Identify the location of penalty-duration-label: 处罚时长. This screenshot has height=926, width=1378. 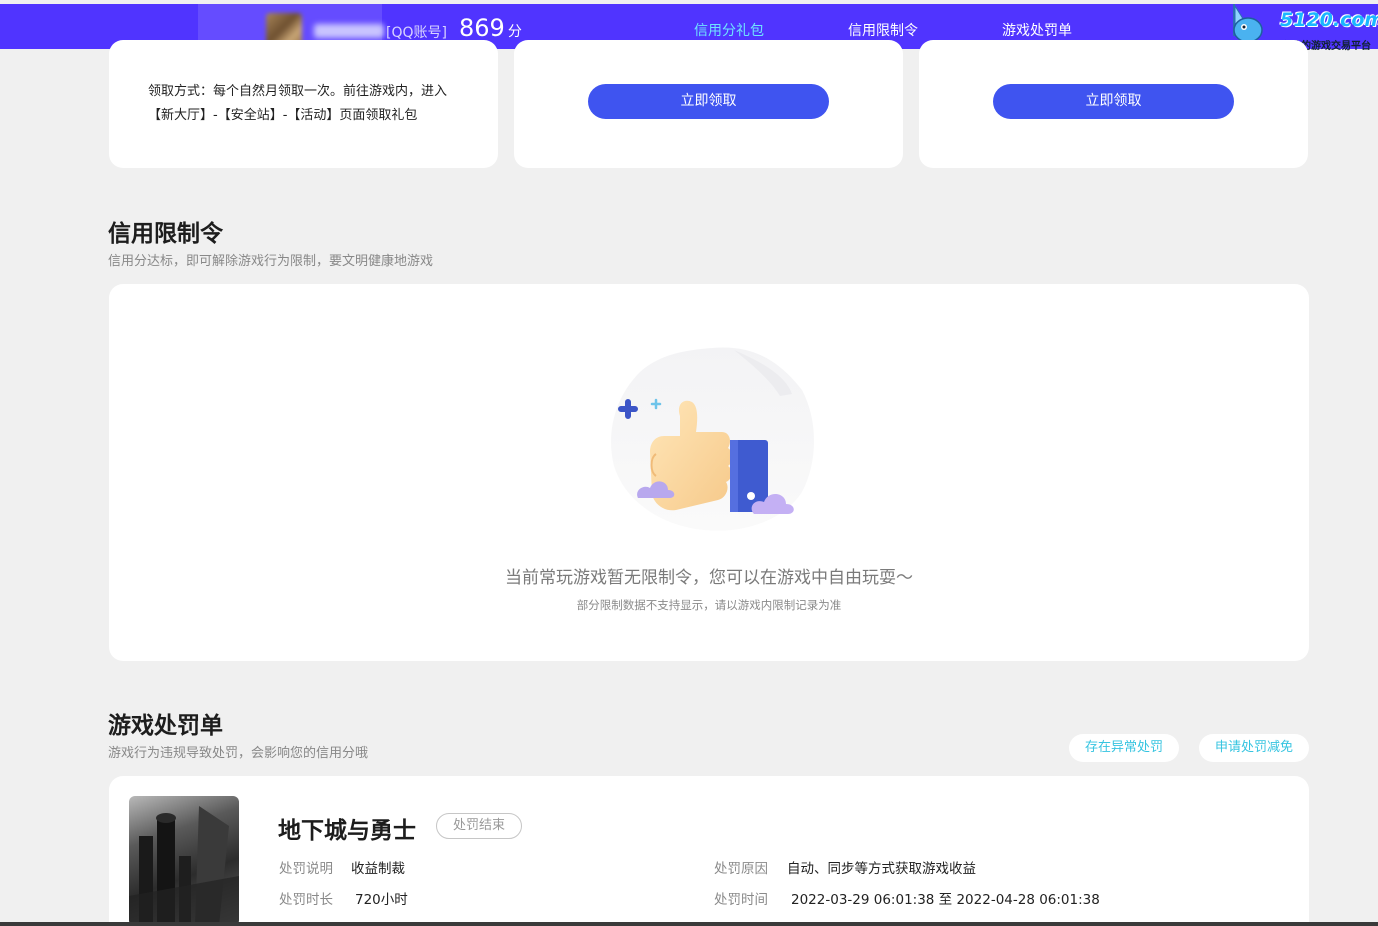
(306, 900).